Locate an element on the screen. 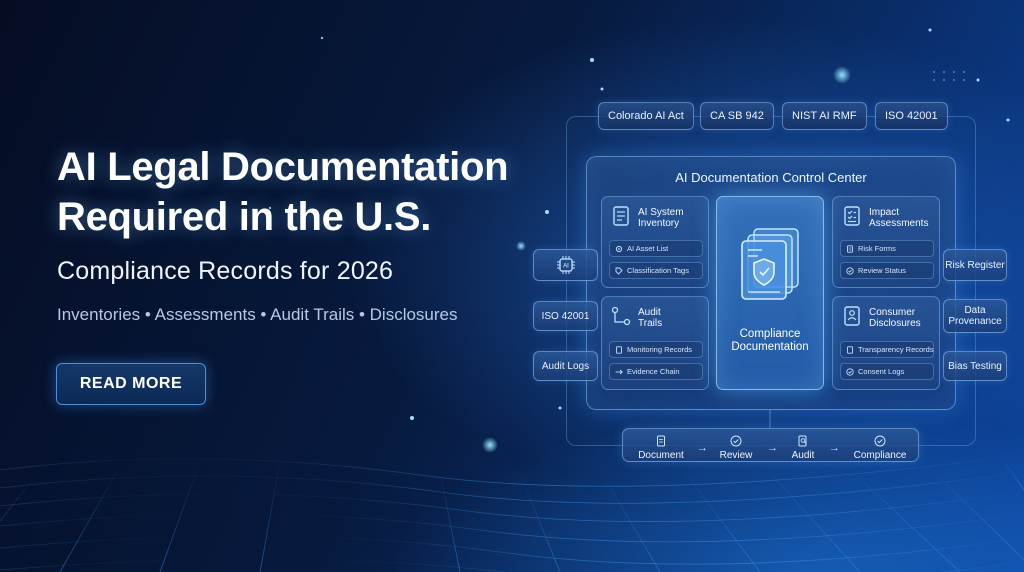 This screenshot has height=572, width=1024. sub-item-transparency-records: Transparency Records is located at coordinates (887, 349).